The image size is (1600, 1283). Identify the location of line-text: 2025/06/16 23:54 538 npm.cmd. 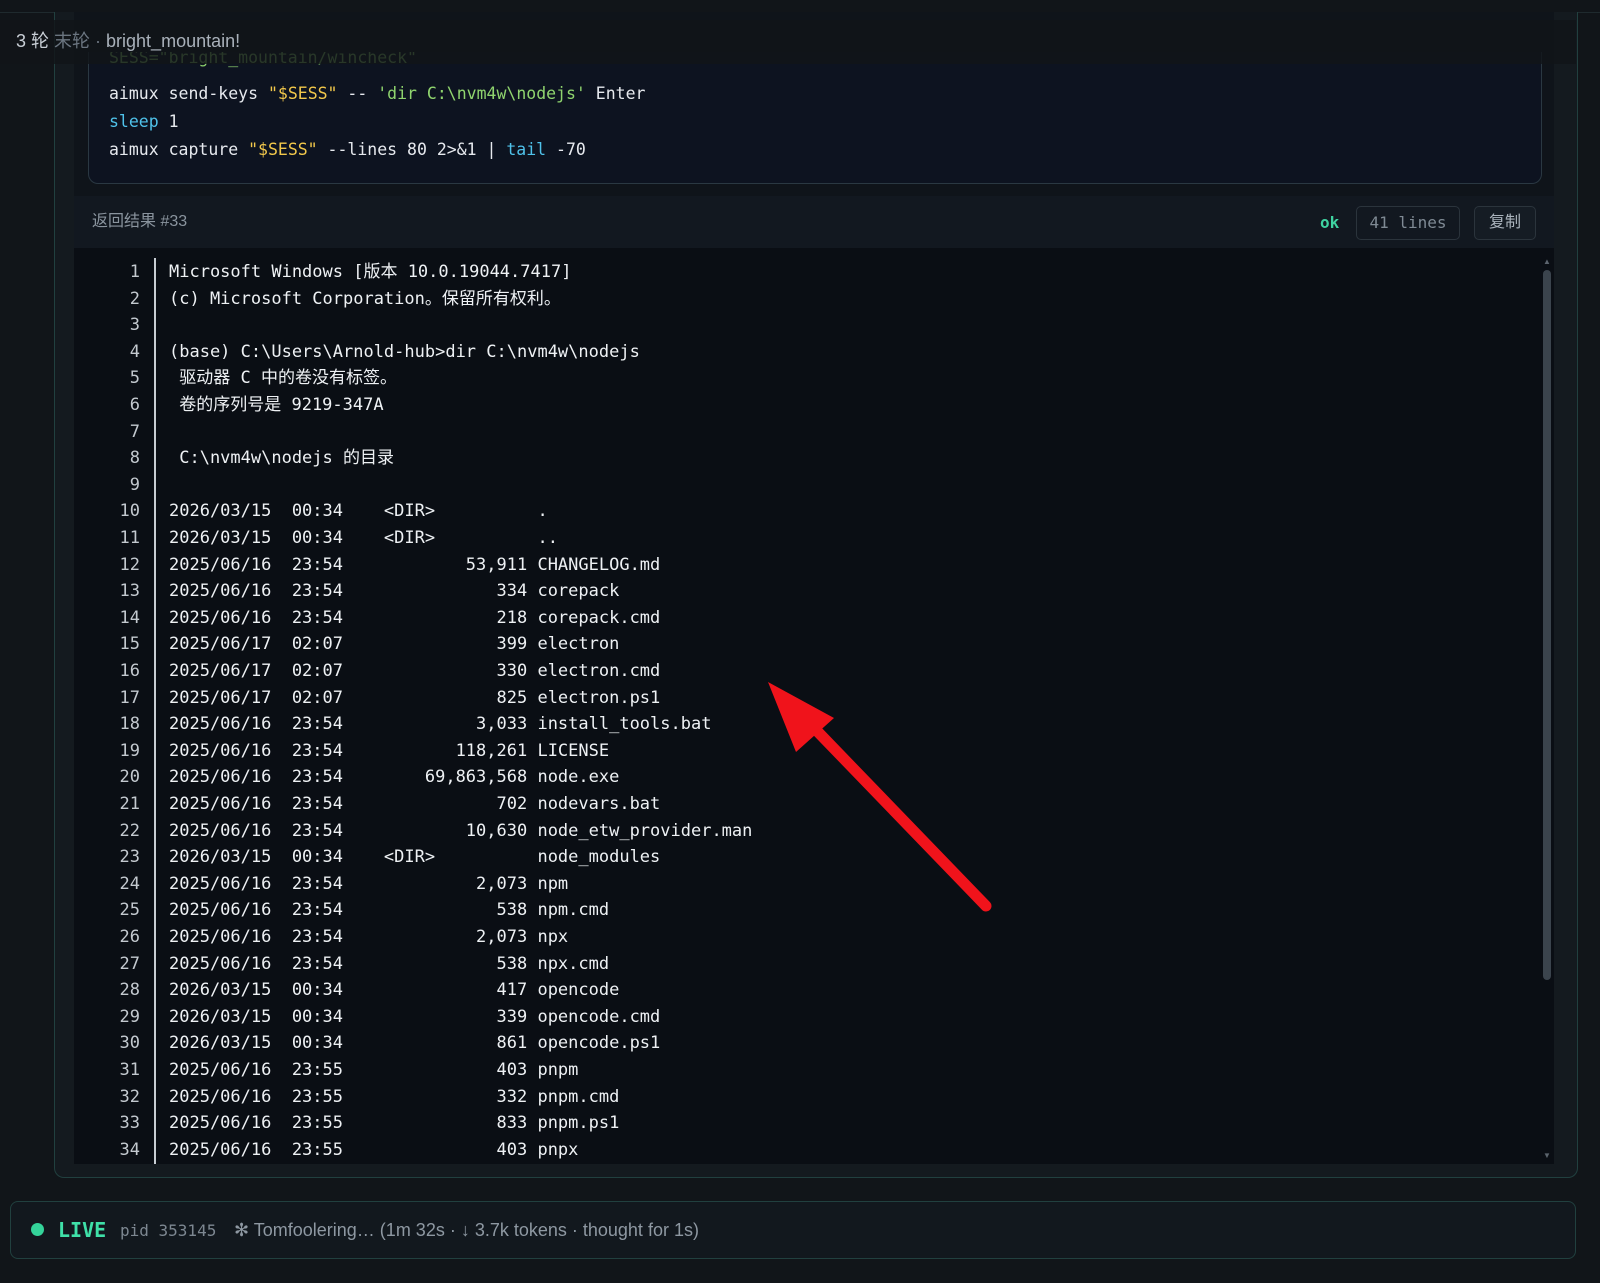
(389, 910).